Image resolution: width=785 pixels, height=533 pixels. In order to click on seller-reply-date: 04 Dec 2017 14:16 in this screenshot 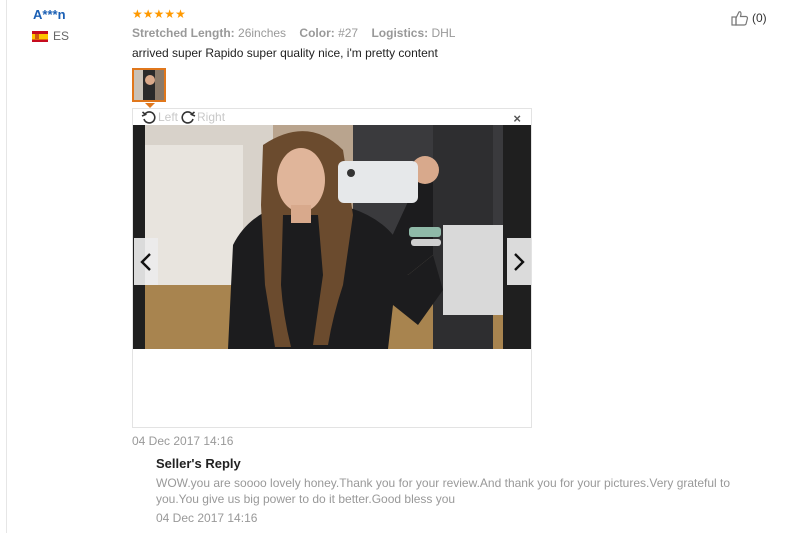, I will do `click(207, 518)`.